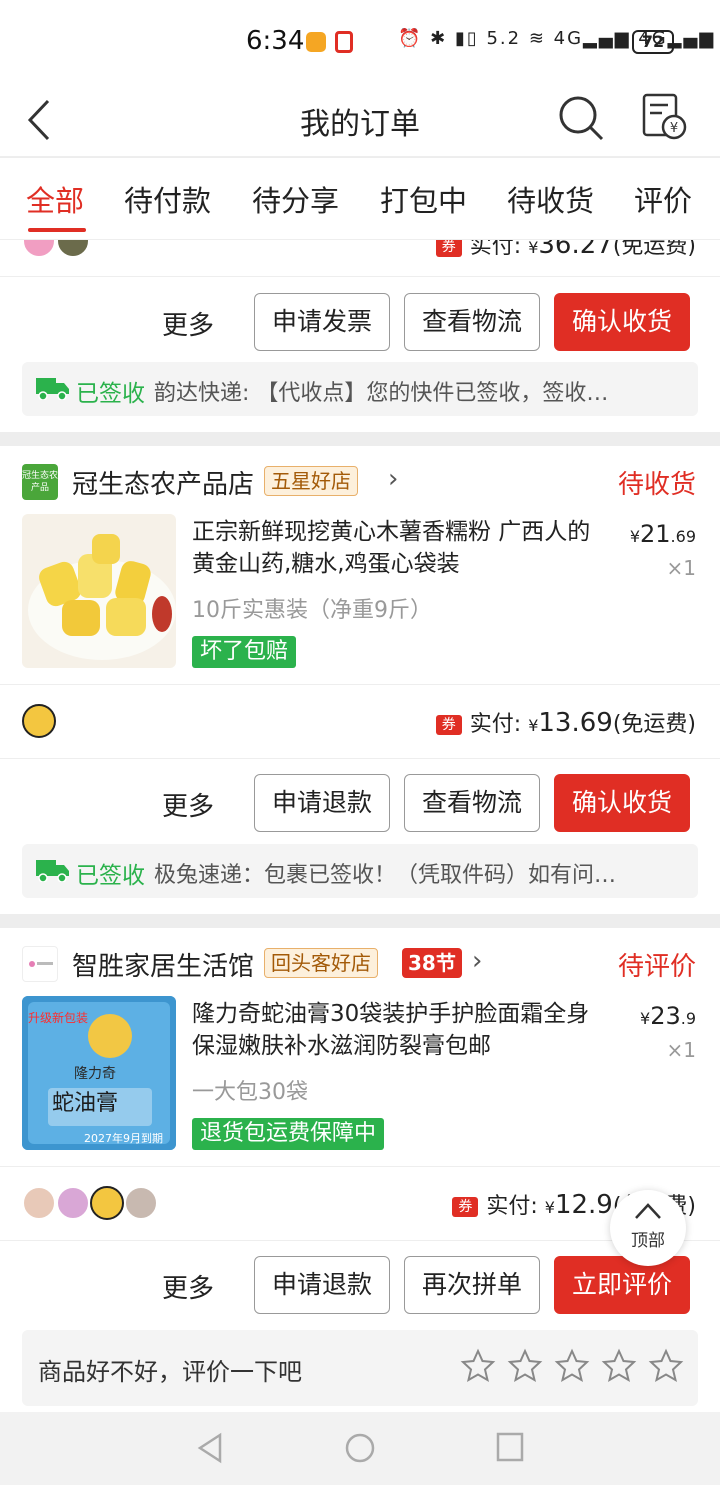  I want to click on nav-back-icon, so click(210, 1448).